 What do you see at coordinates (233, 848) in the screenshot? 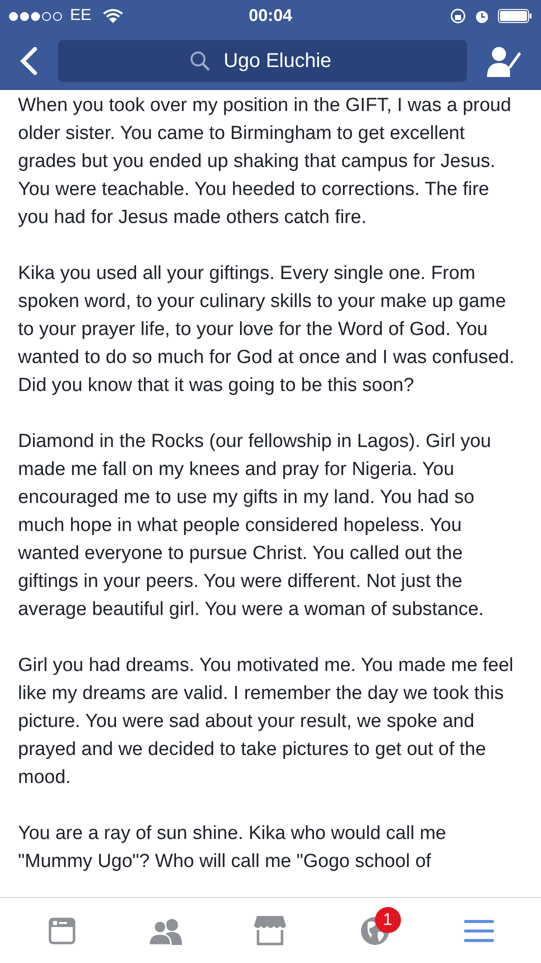
I see `post-paragraph: You are a ray of sun shine. Kika who would call me "Mummy Ugo"? Who will call me "Gogo school of` at bounding box center [233, 848].